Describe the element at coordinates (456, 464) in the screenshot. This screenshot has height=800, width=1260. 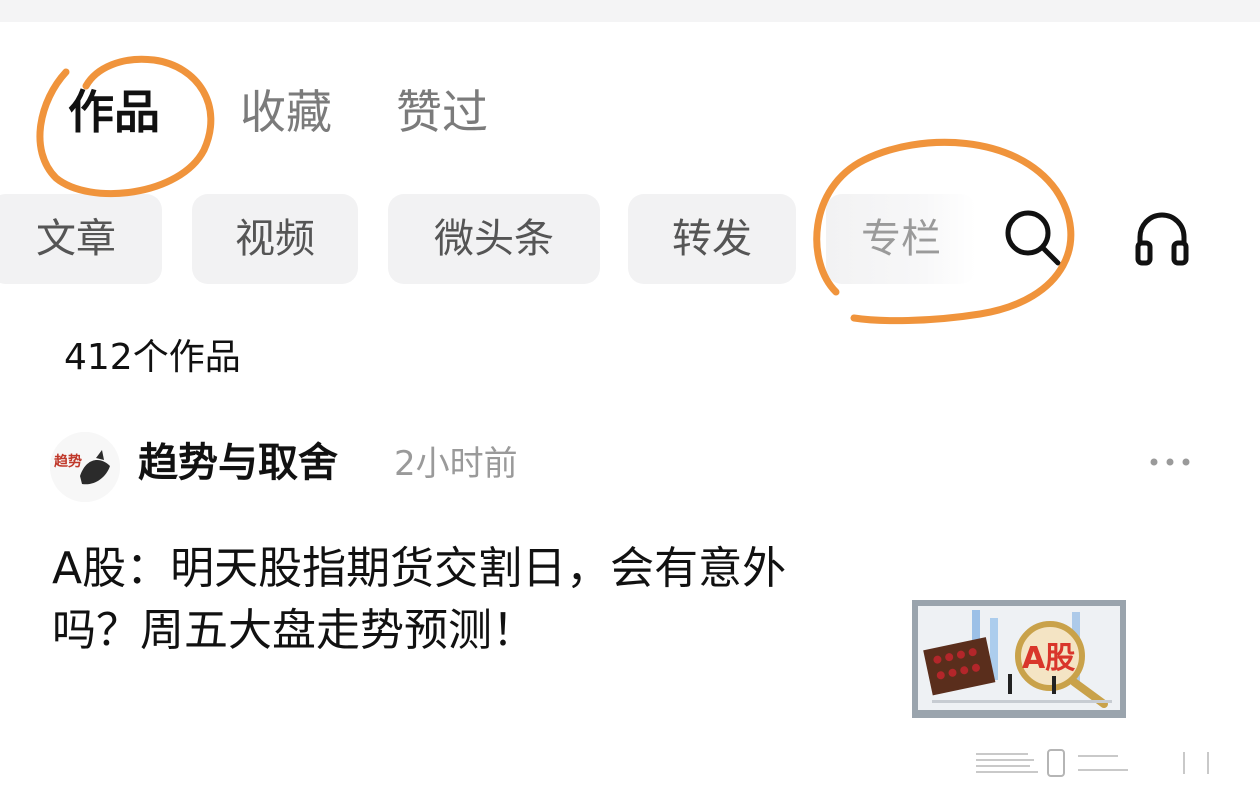
I see `post-time: 2小时前` at that location.